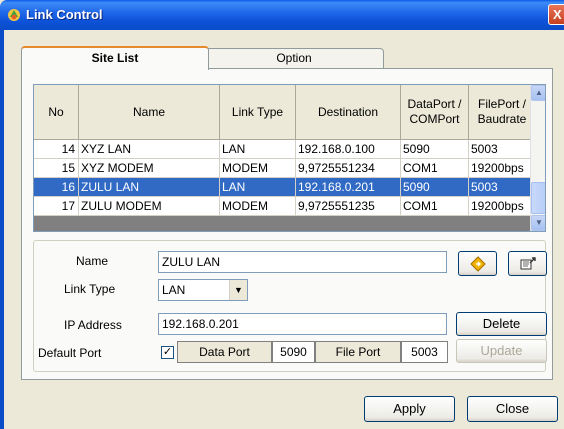  What do you see at coordinates (238, 290) in the screenshot?
I see `chevron-down-icon: ▼` at bounding box center [238, 290].